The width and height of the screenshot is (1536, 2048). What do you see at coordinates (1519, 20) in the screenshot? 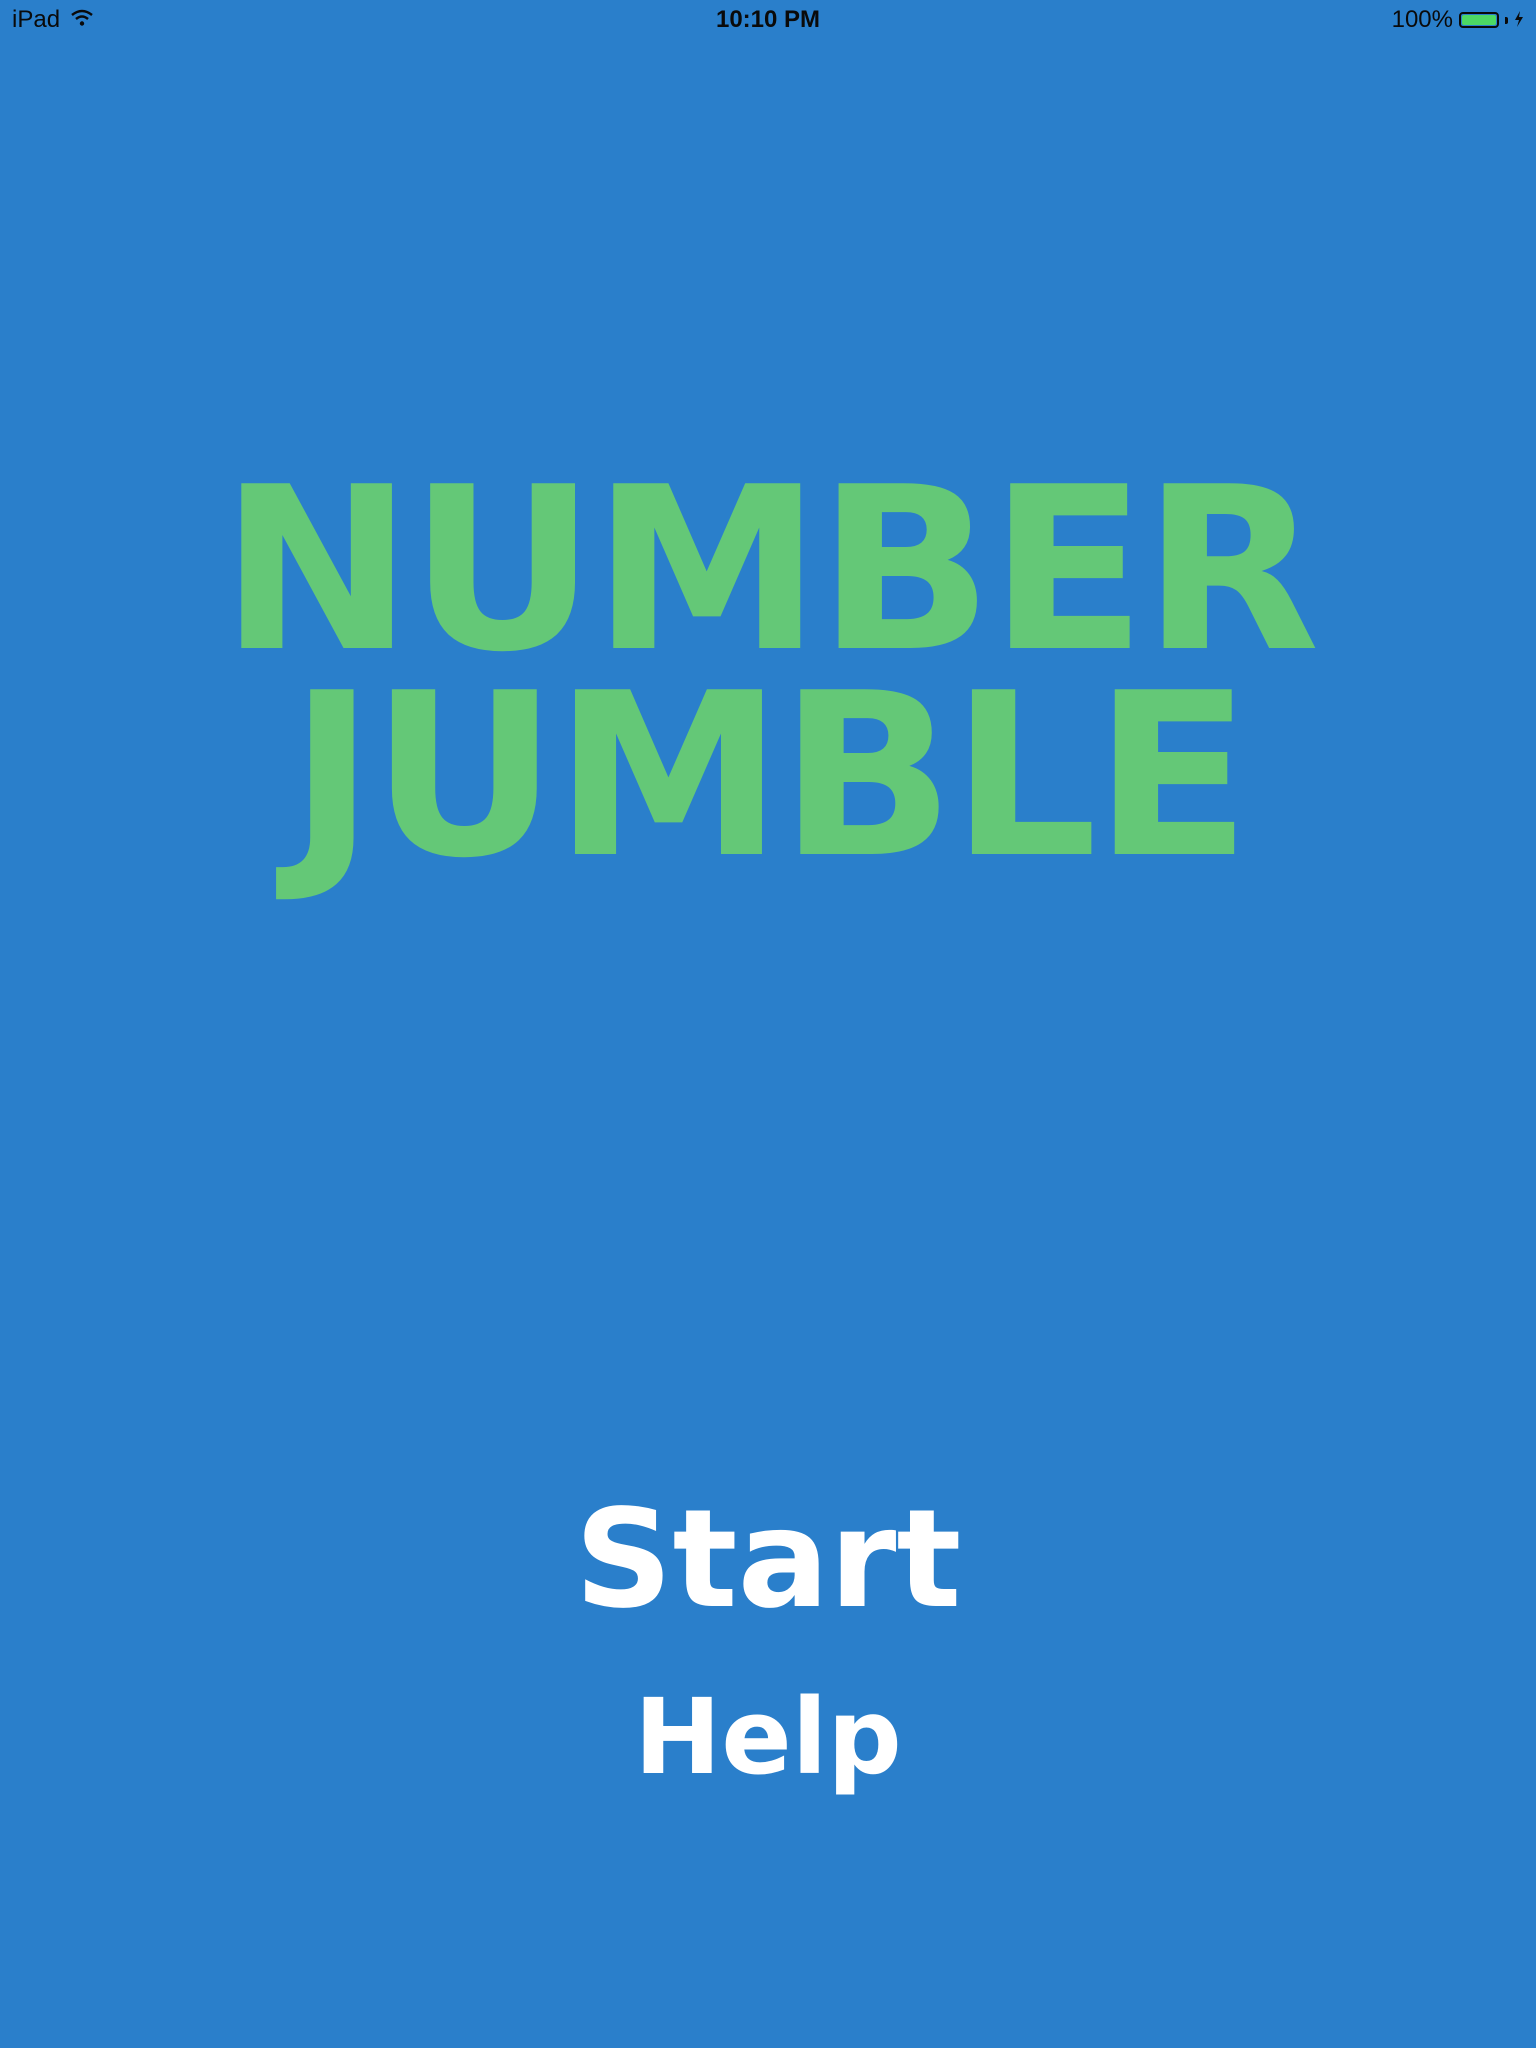
I see `charging-bolt-icon` at bounding box center [1519, 20].